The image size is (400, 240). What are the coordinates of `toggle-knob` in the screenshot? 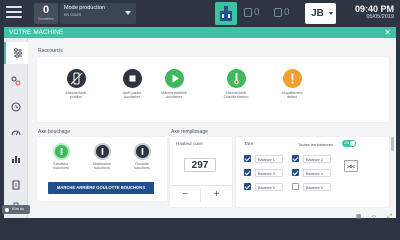 It's located at (352, 143).